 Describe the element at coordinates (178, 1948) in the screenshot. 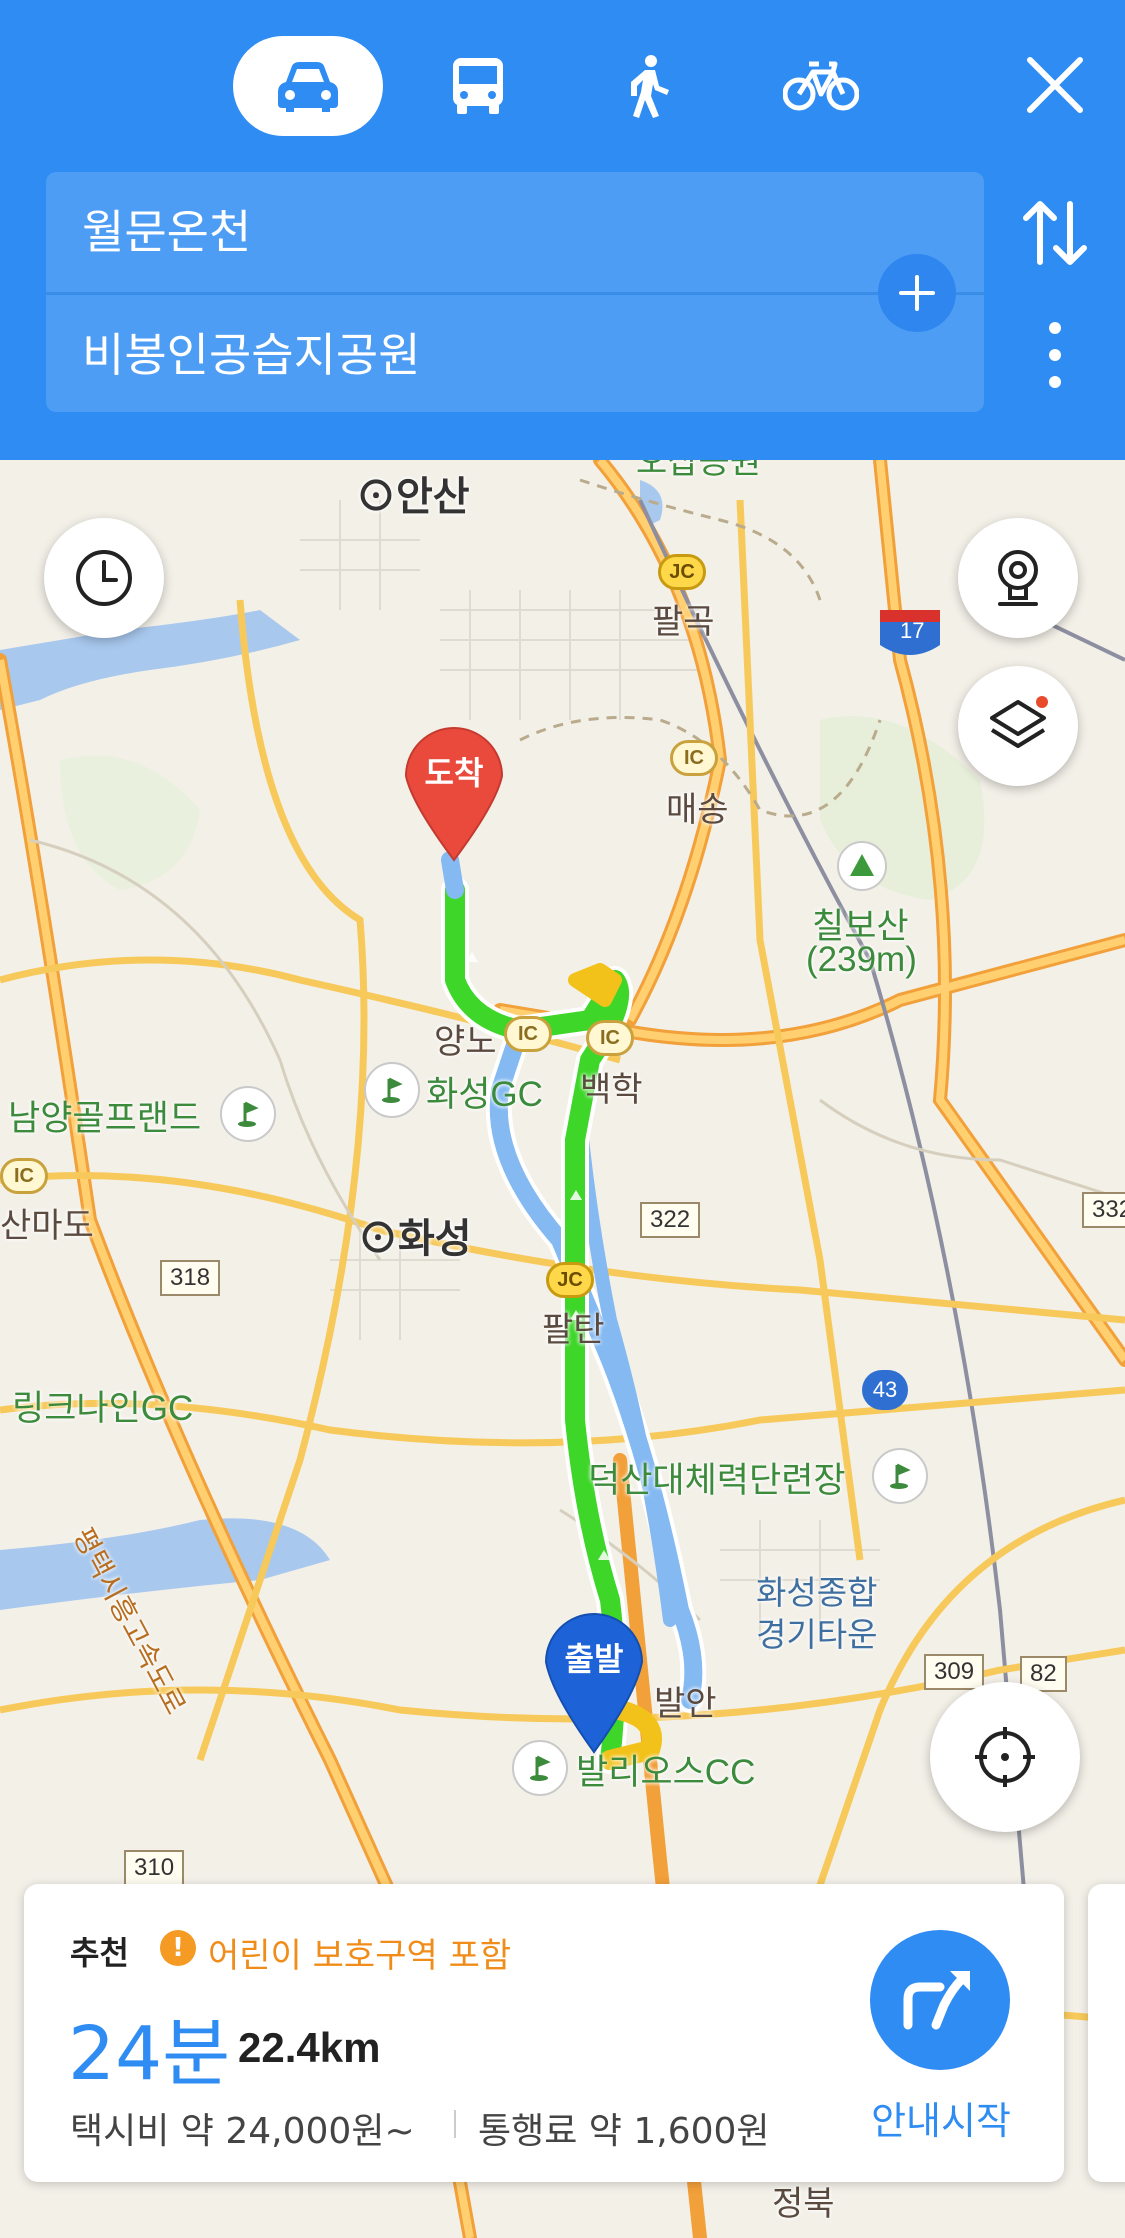

I see `warning-icon: !` at that location.